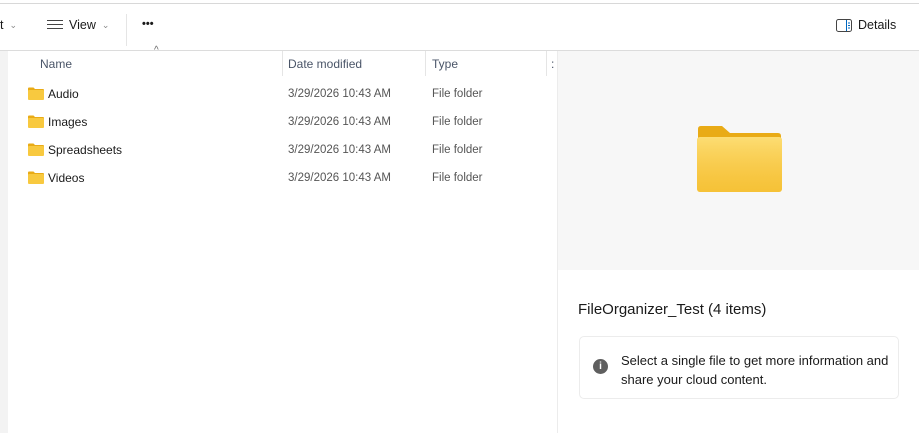 The height and width of the screenshot is (433, 919). I want to click on view-lines-icon, so click(55, 24).